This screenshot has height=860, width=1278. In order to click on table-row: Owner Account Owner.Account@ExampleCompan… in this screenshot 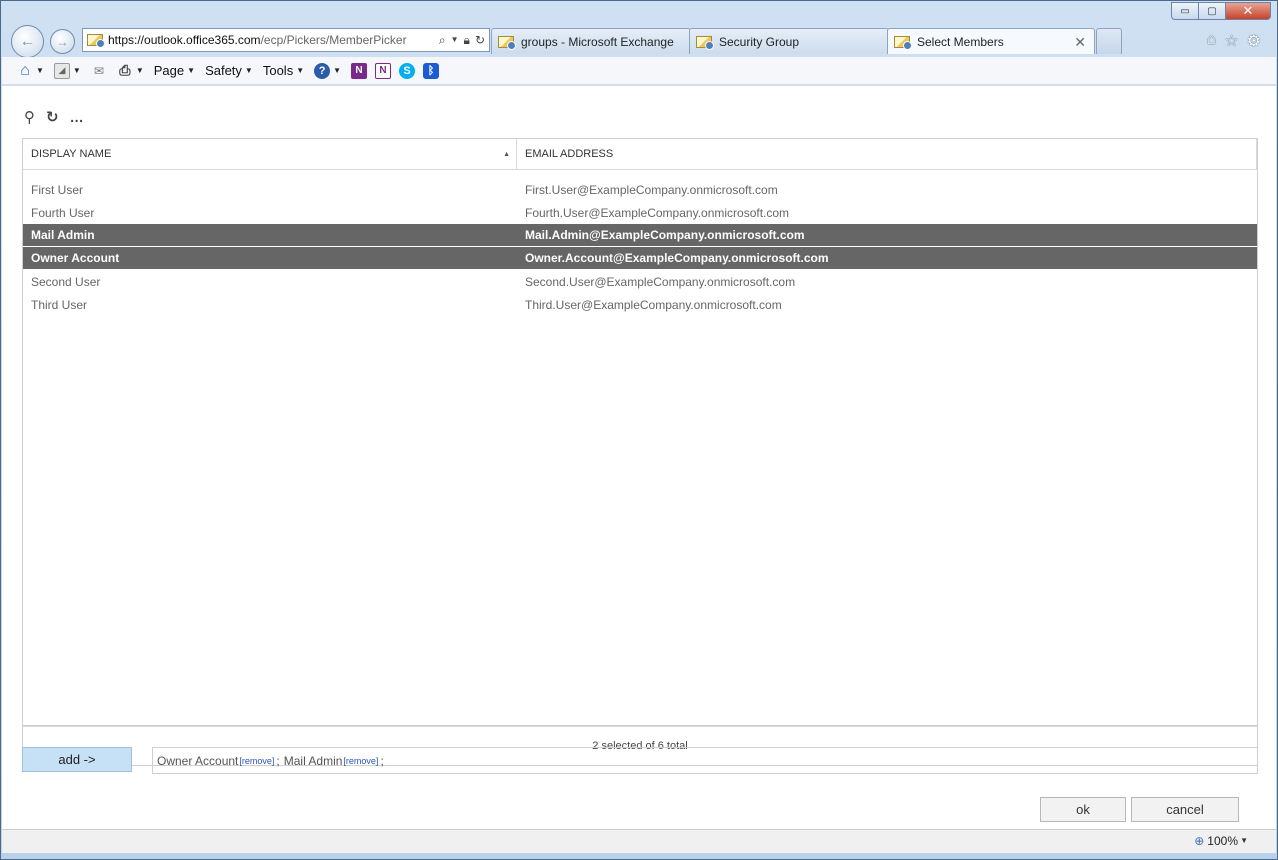, I will do `click(640, 258)`.